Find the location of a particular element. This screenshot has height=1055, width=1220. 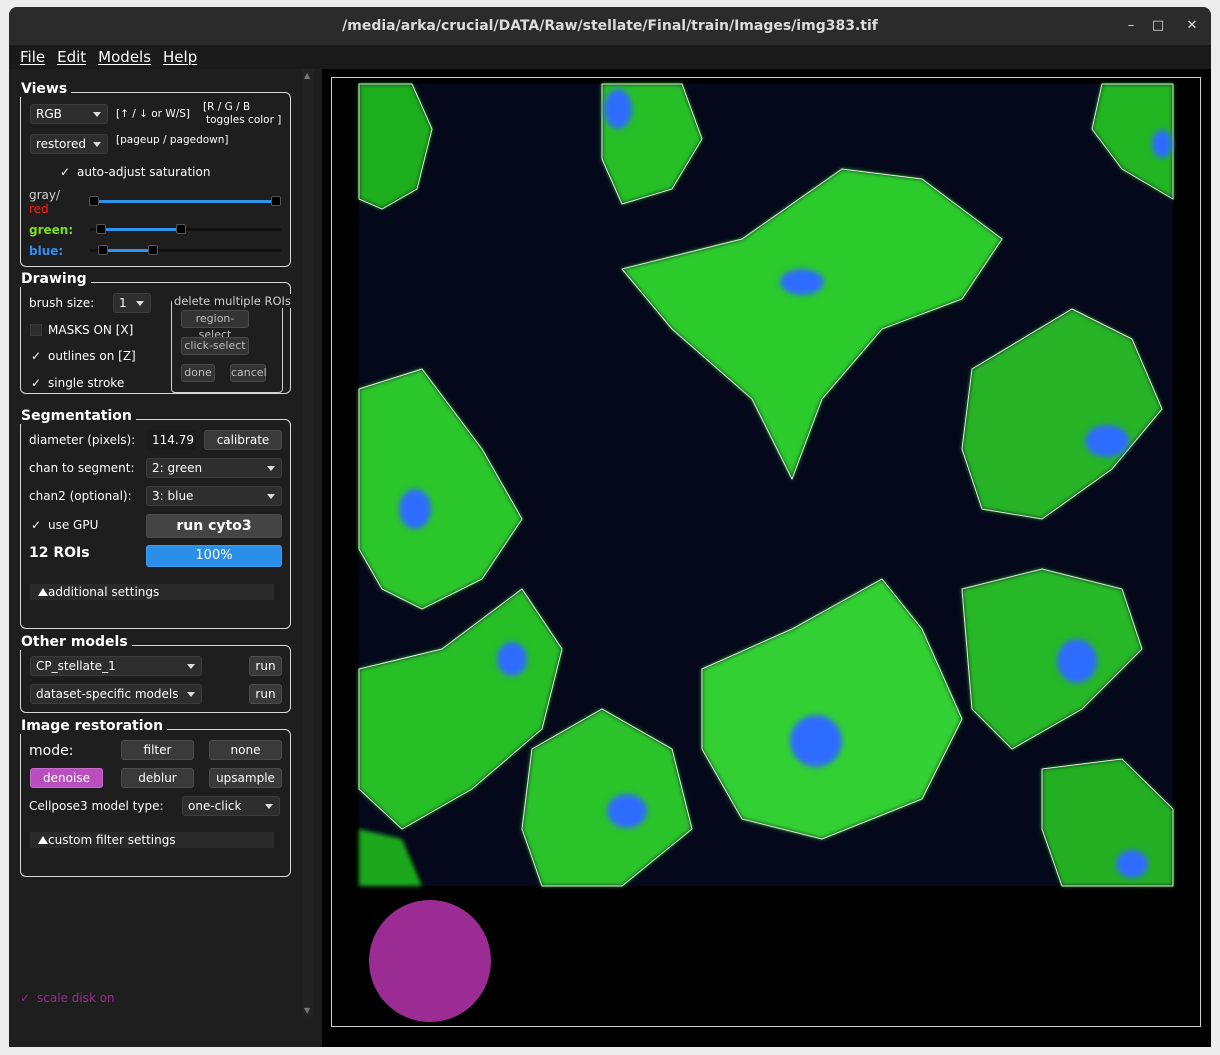

denoise-button: denoise is located at coordinates (66, 778).